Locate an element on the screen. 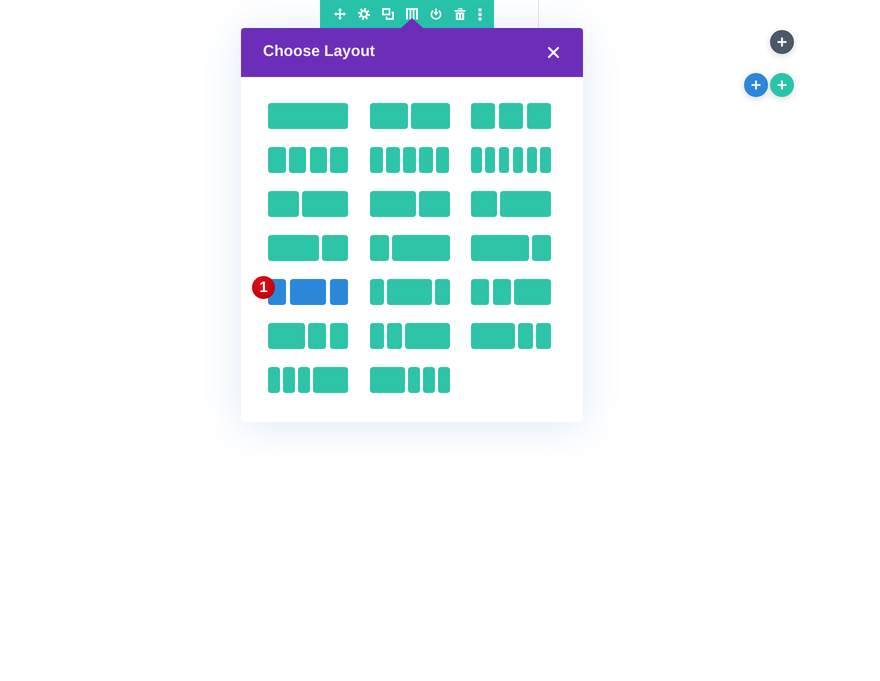 This screenshot has height=681, width=880. power-icon is located at coordinates (436, 14).